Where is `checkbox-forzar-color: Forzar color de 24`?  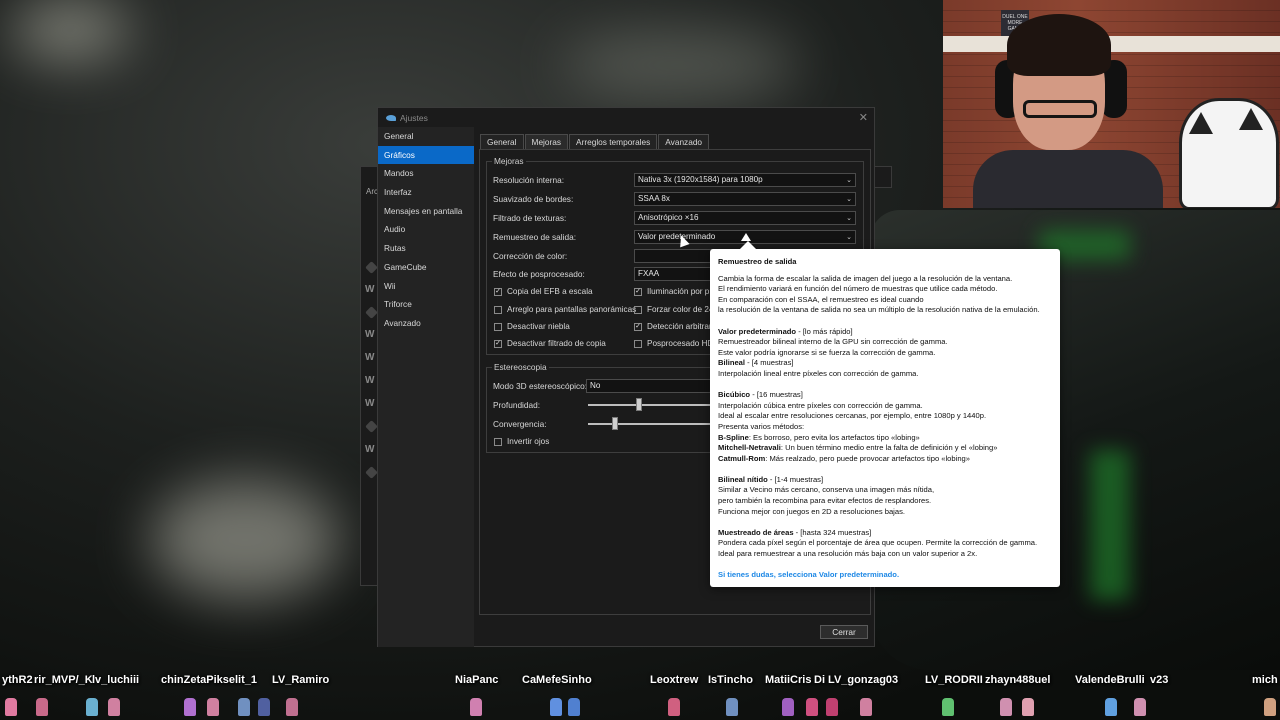 checkbox-forzar-color: Forzar color de 24 is located at coordinates (673, 309).